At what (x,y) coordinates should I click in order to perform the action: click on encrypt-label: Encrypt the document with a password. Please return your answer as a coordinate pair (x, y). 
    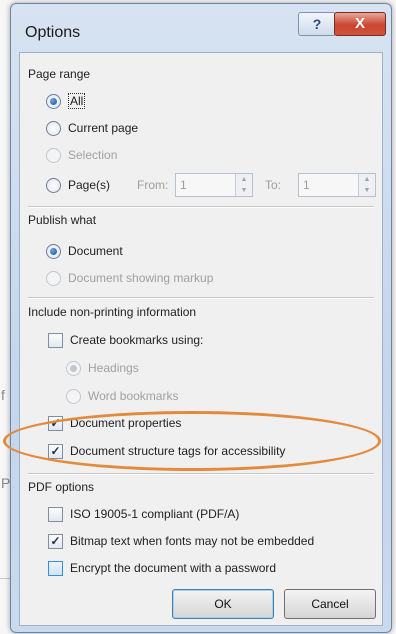
    Looking at the image, I should click on (173, 568).